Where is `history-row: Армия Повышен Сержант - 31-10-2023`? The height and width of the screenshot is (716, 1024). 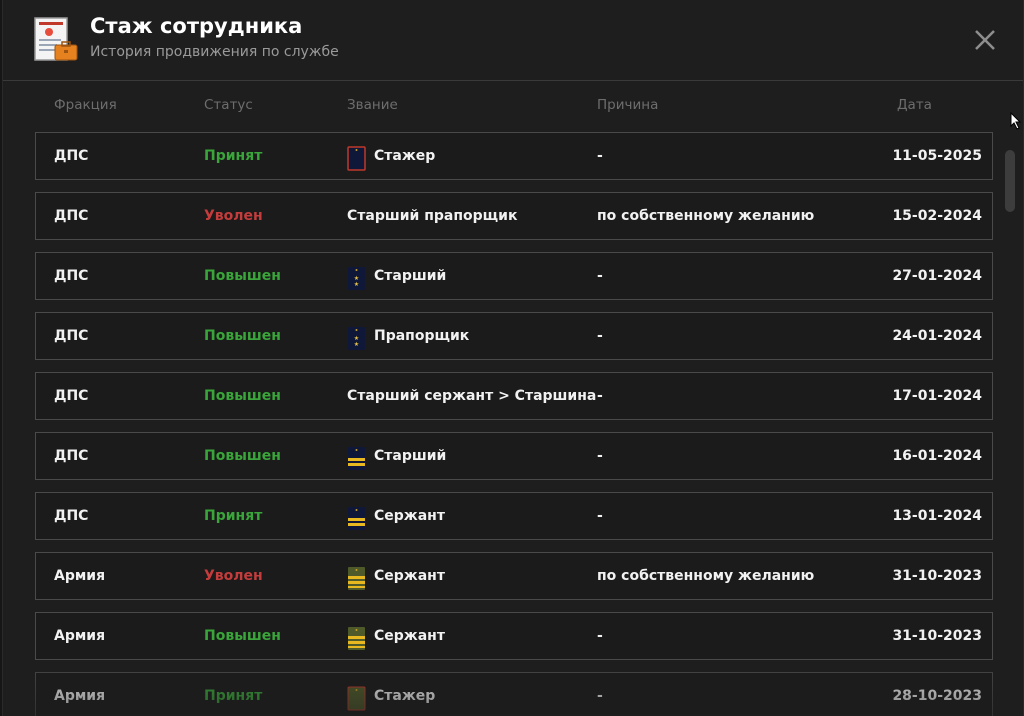 history-row: Армия Повышен Сержант - 31-10-2023 is located at coordinates (514, 636).